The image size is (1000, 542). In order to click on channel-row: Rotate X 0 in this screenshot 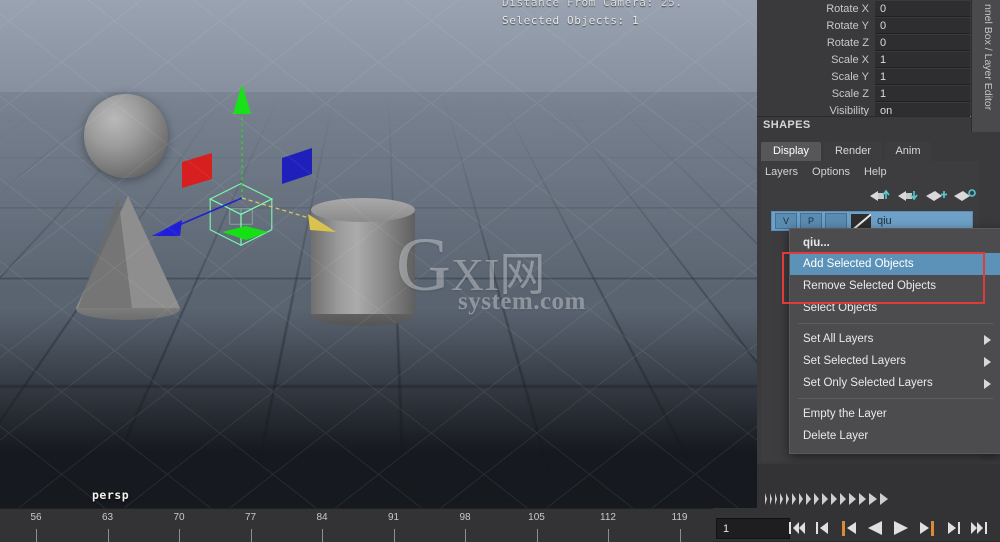, I will do `click(863, 8)`.